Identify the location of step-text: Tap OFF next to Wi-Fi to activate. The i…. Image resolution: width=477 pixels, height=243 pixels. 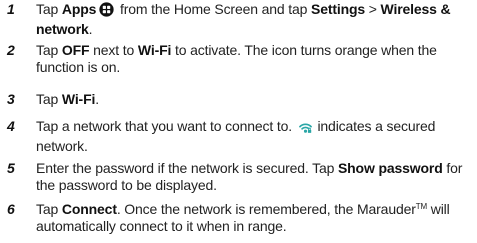
(236, 58).